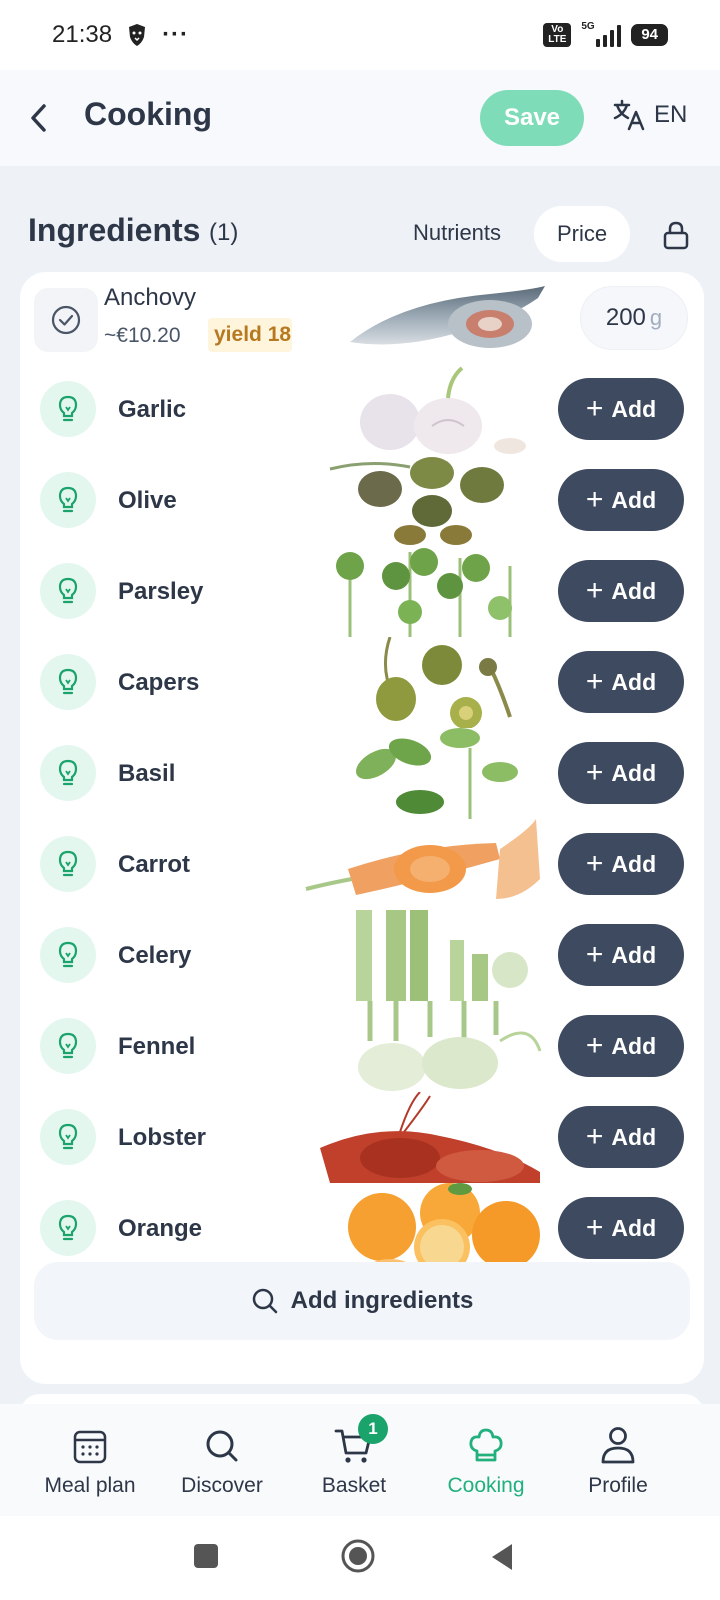 Image resolution: width=720 pixels, height=1600 pixels. What do you see at coordinates (601, 34) in the screenshot?
I see `signal-icon: 5G` at bounding box center [601, 34].